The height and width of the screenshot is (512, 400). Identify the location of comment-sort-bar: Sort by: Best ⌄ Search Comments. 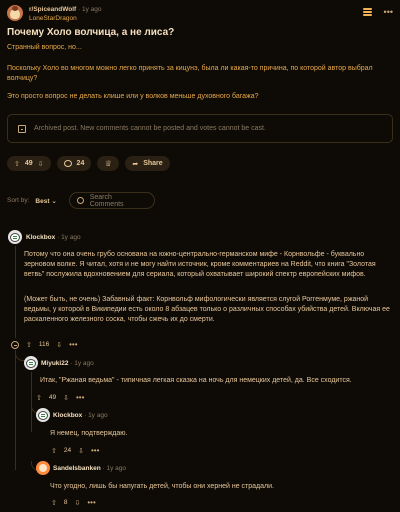
(81, 200).